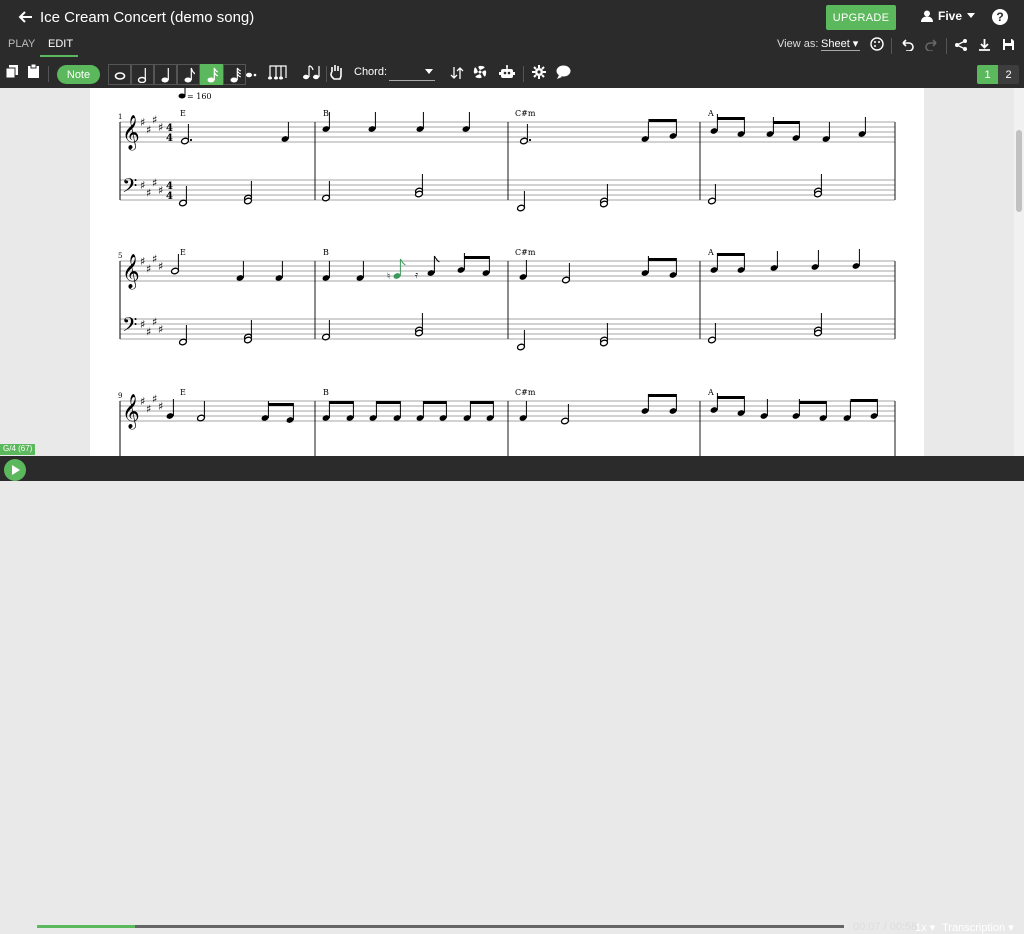 The height and width of the screenshot is (934, 1024). I want to click on robot-icon, so click(507, 72).